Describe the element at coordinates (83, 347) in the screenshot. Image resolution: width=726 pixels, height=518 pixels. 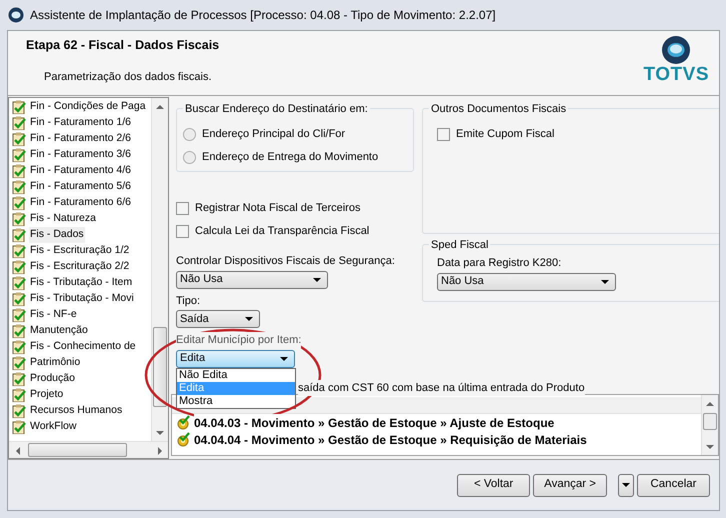
I see `step-item: Fis - Conhecimento de` at that location.